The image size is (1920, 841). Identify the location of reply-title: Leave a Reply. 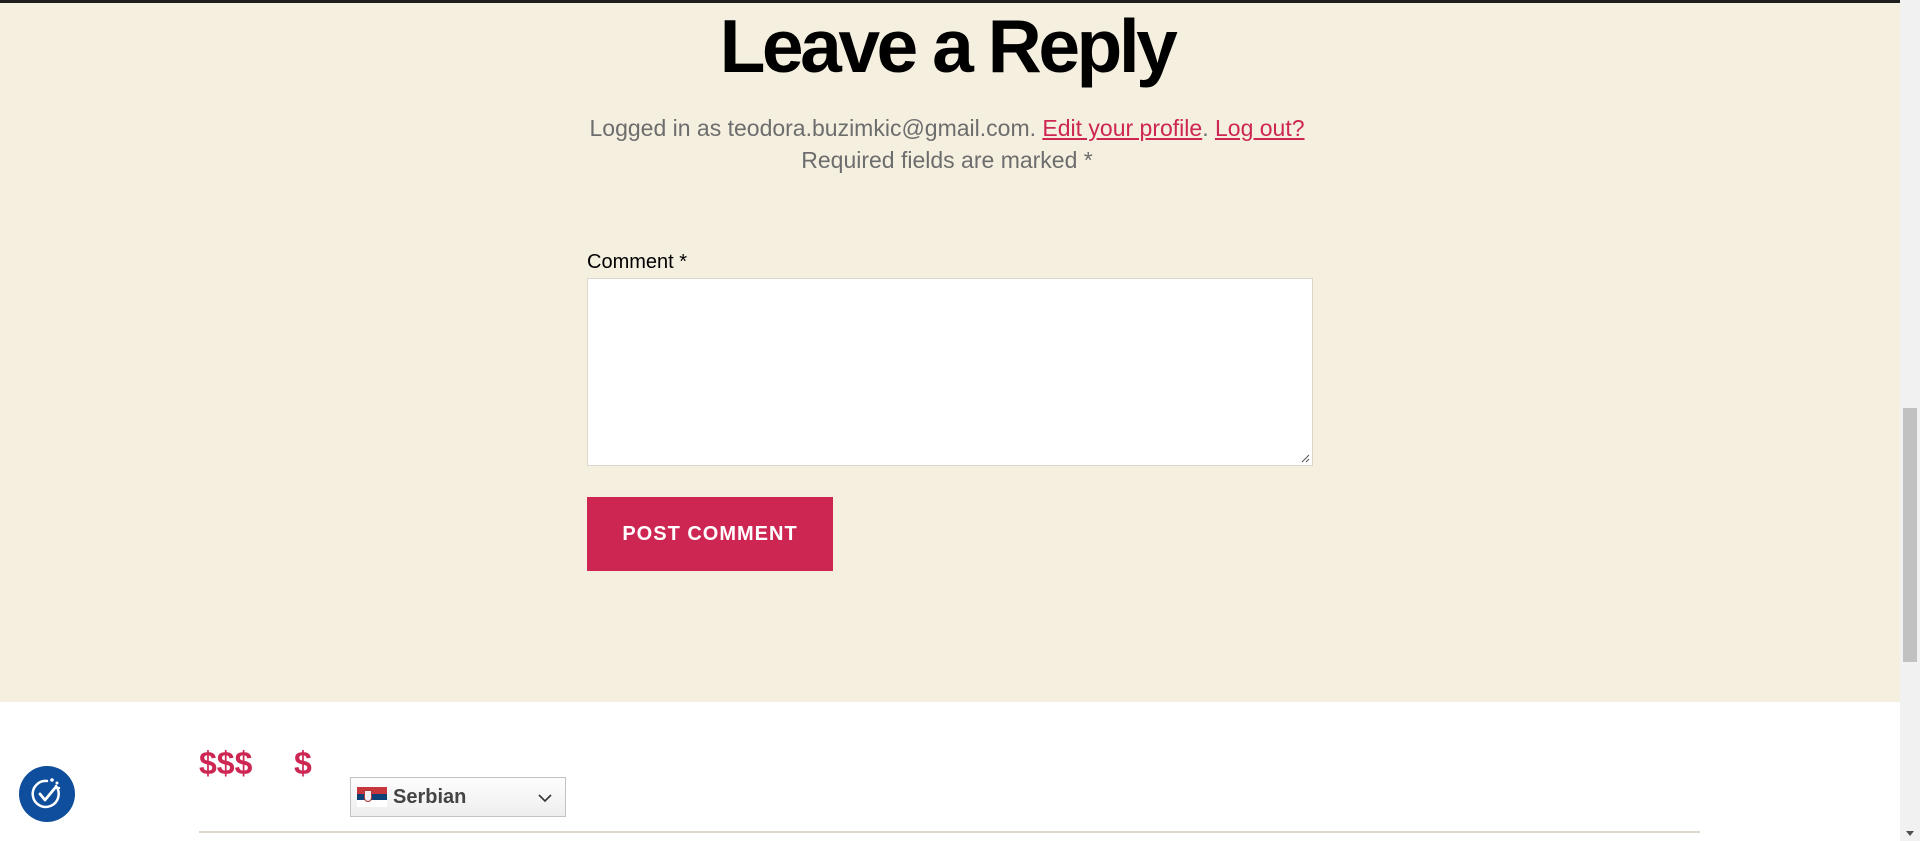
(948, 46).